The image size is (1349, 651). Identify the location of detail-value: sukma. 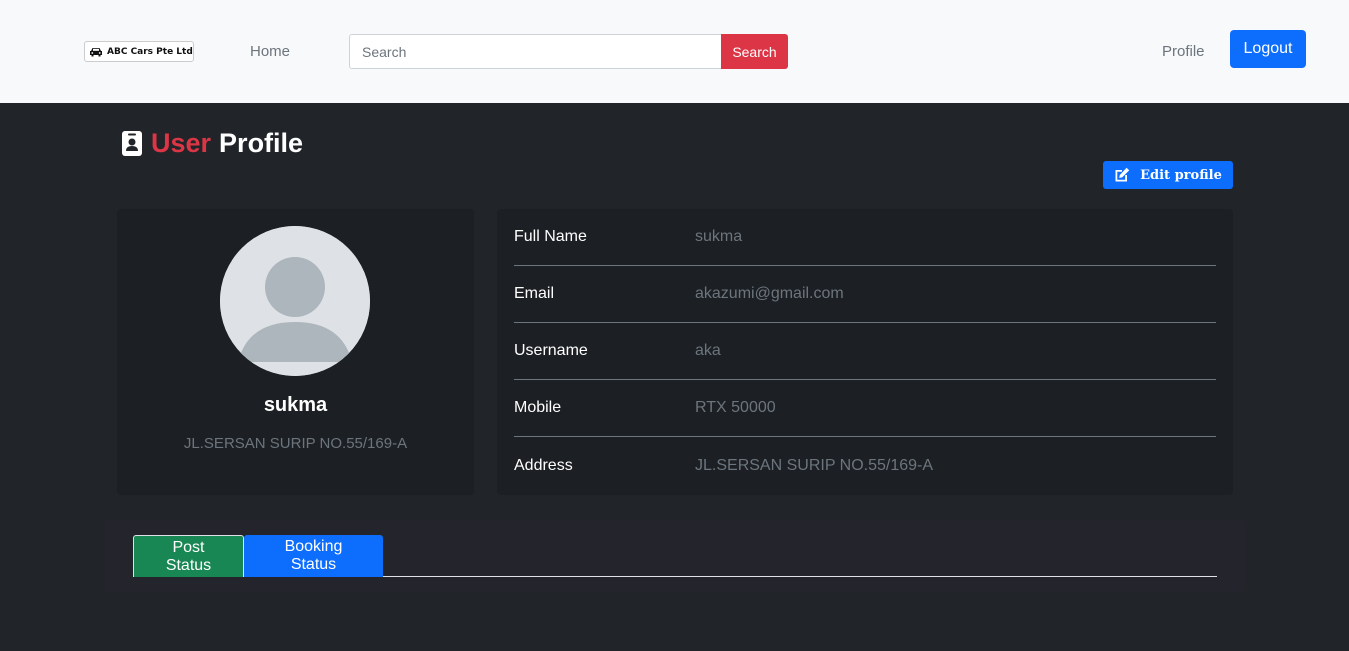
(719, 236).